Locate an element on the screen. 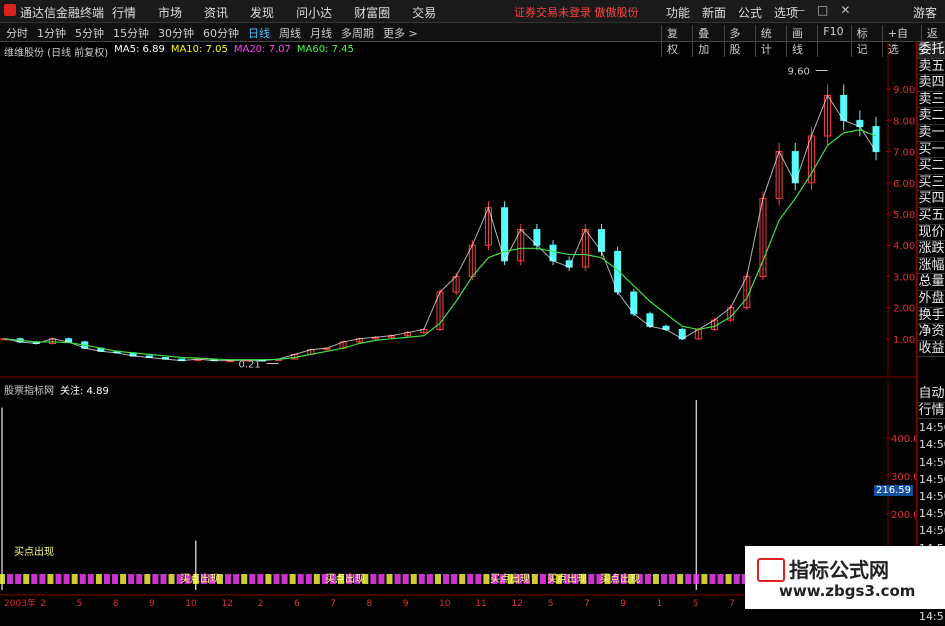 This screenshot has width=945, height=626. signal-label-3: 买点出现 is located at coordinates (510, 578).